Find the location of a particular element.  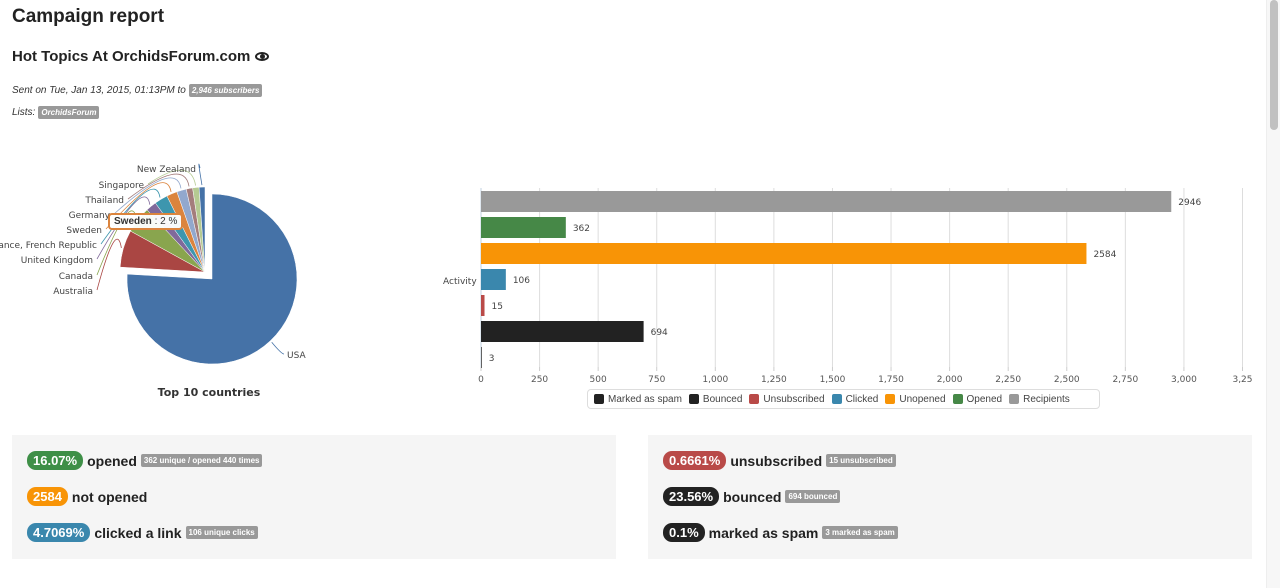

pie-label: France, French Republic is located at coordinates (48, 246).